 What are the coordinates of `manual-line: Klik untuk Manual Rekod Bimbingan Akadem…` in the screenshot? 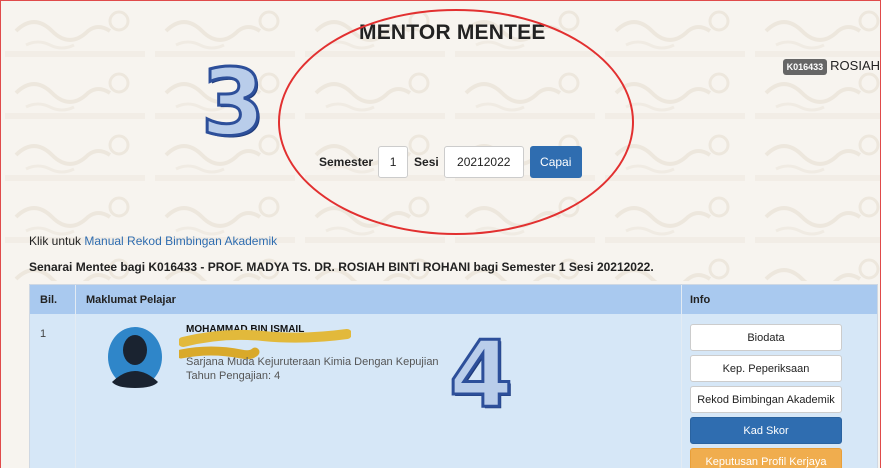 It's located at (153, 241).